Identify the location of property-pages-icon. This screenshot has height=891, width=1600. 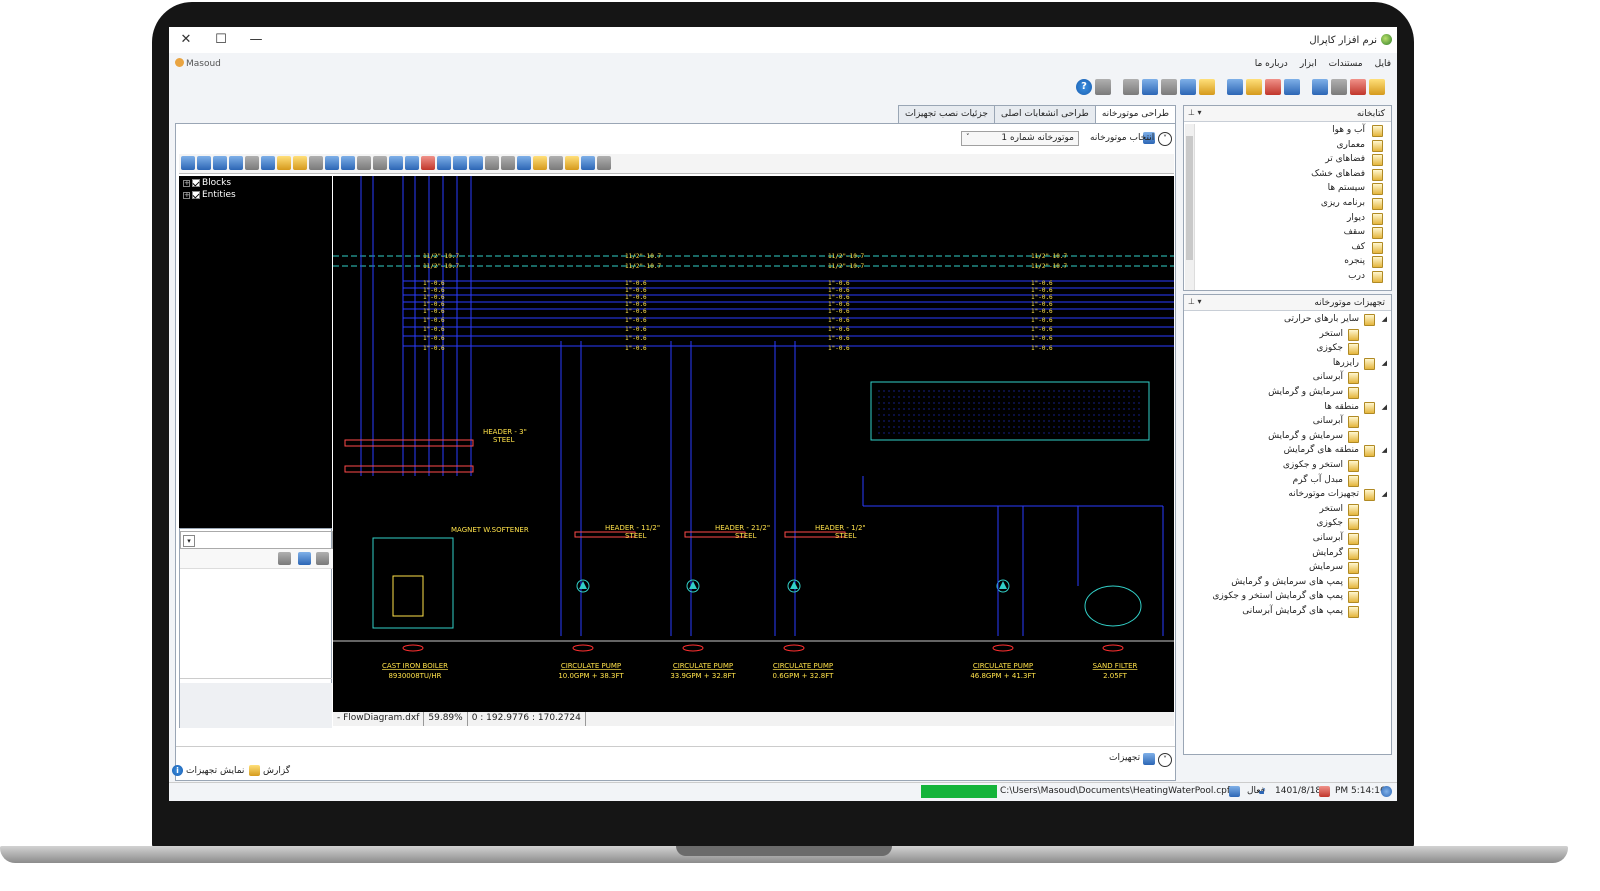
(322, 558).